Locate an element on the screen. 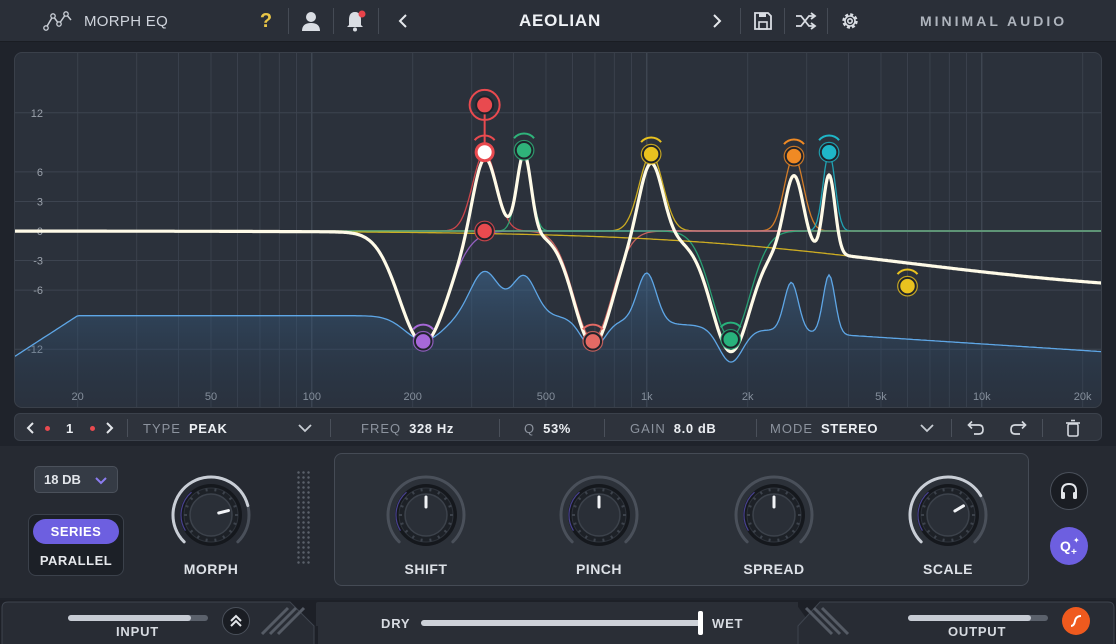 This screenshot has height=644, width=1116. slope-select: 18 DB is located at coordinates (76, 479).